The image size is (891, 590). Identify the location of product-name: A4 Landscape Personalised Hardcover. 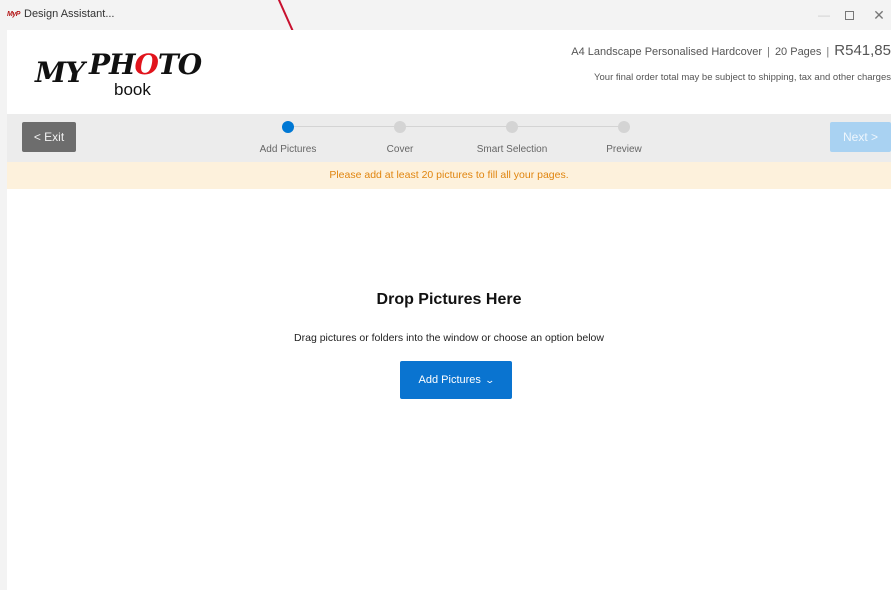
(667, 52).